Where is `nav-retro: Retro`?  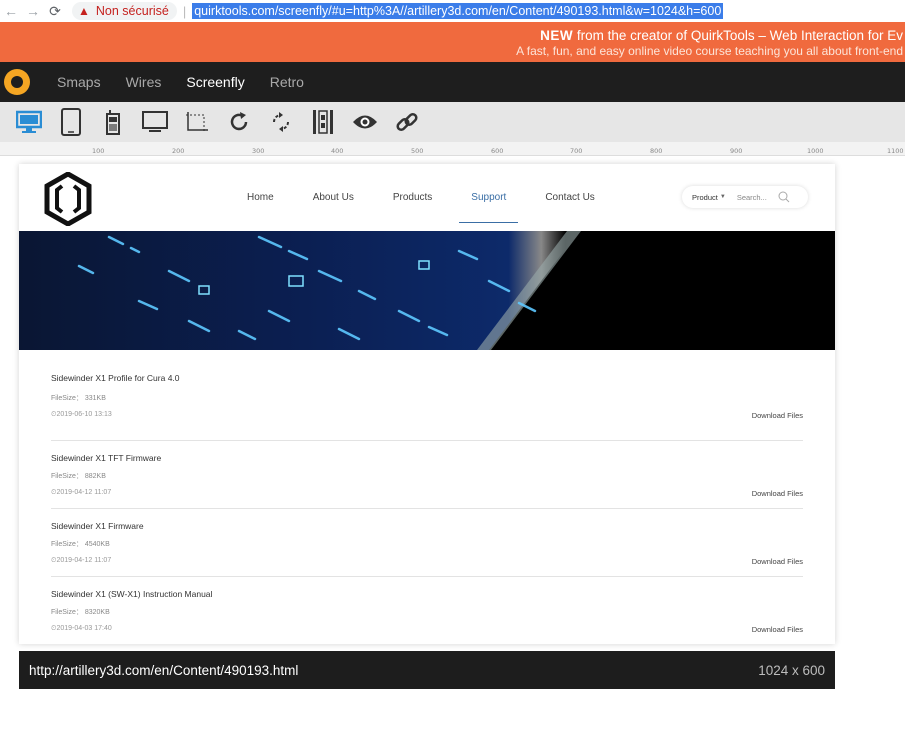
nav-retro: Retro is located at coordinates (287, 82).